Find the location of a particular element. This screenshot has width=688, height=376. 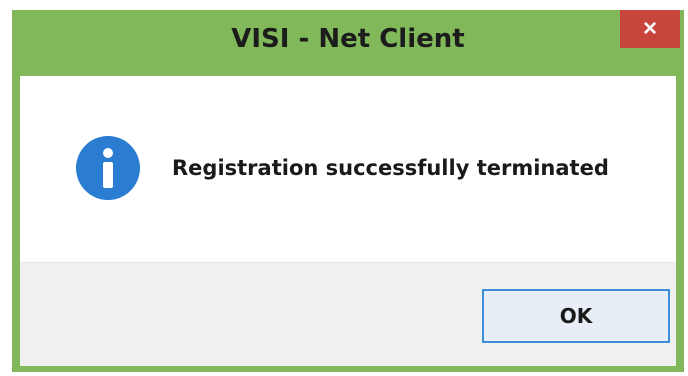

info-icon is located at coordinates (108, 168).